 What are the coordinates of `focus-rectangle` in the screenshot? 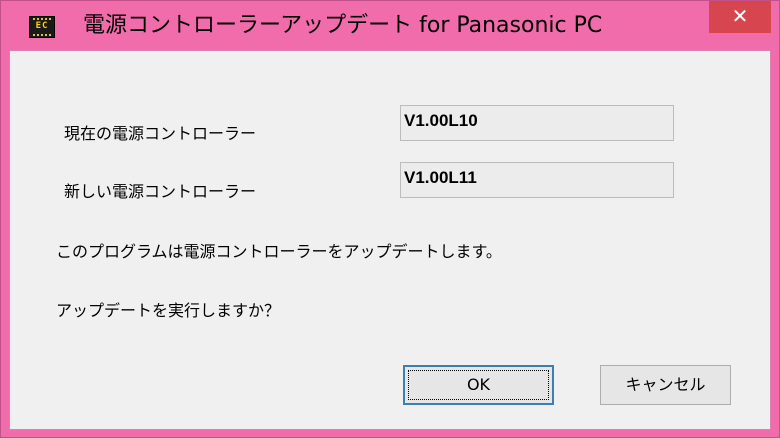 It's located at (478, 385).